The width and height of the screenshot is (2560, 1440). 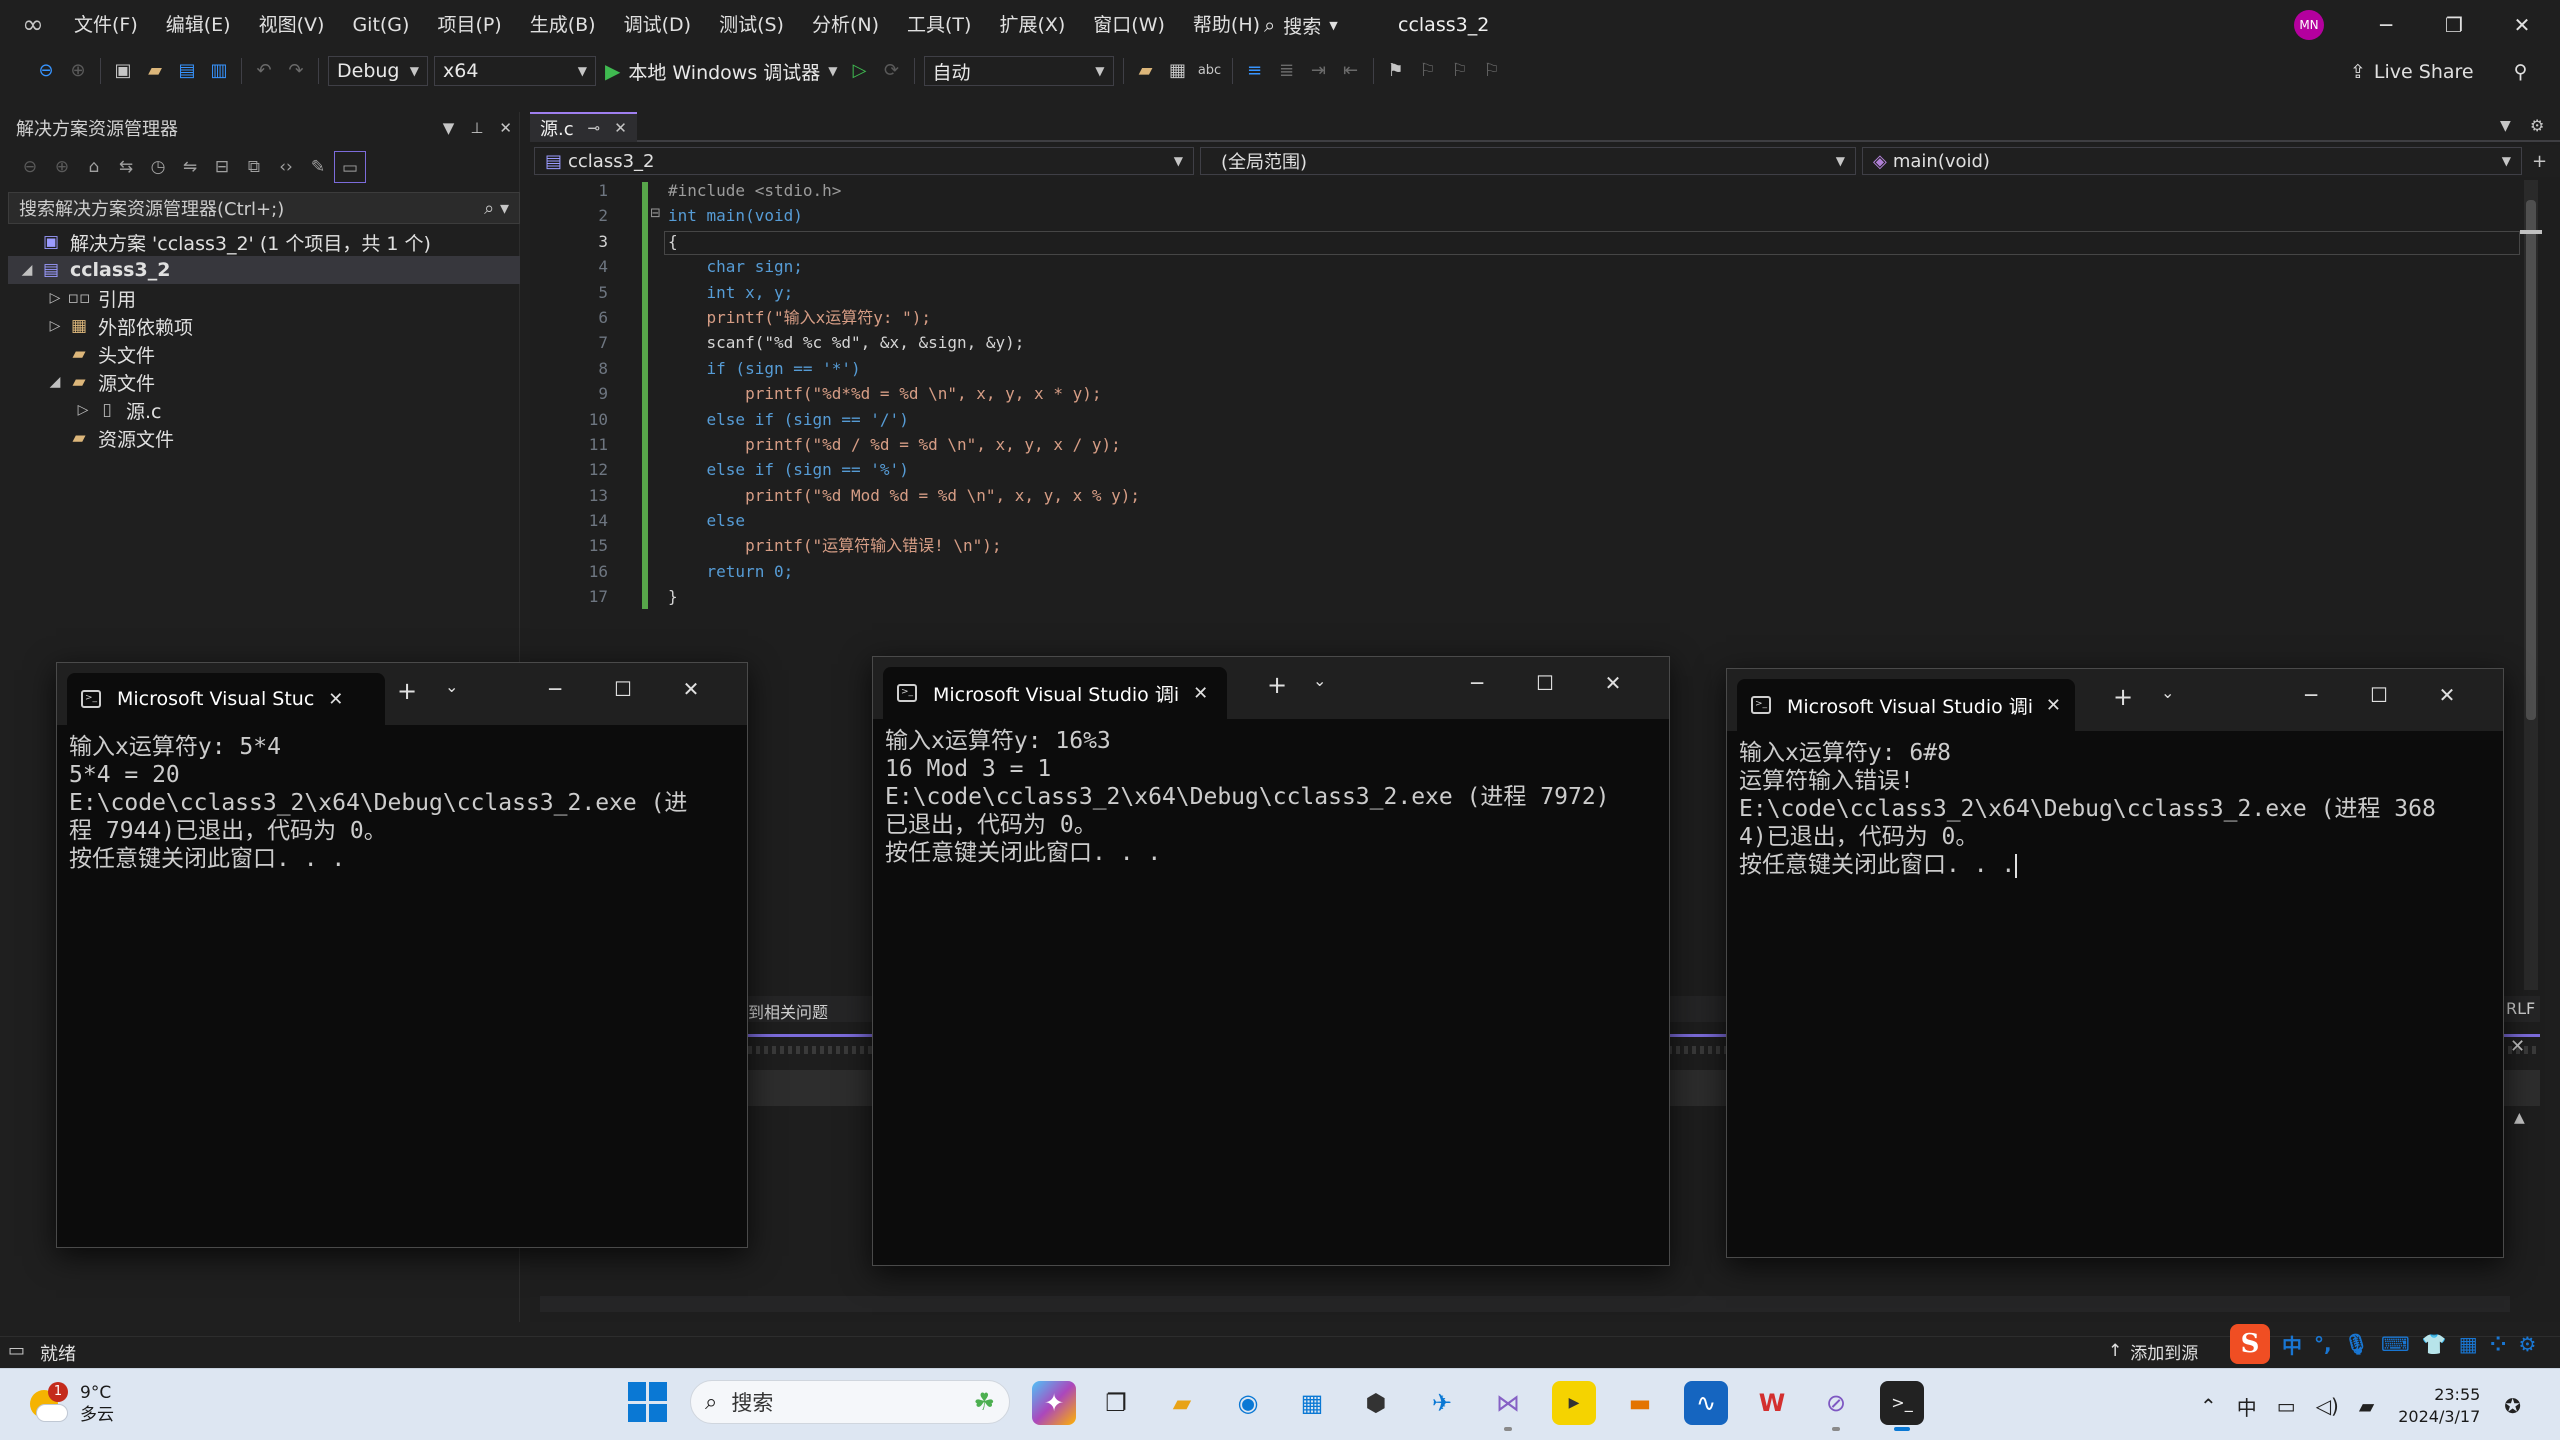 I want to click on tab-overflow-icon: ▼, so click(x=2505, y=126).